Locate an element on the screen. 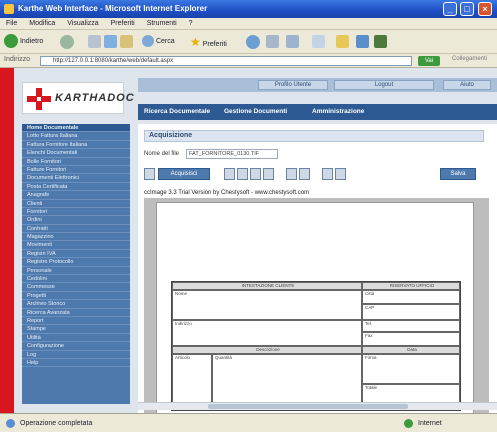  sidebar-item: Progetti is located at coordinates (76, 296).